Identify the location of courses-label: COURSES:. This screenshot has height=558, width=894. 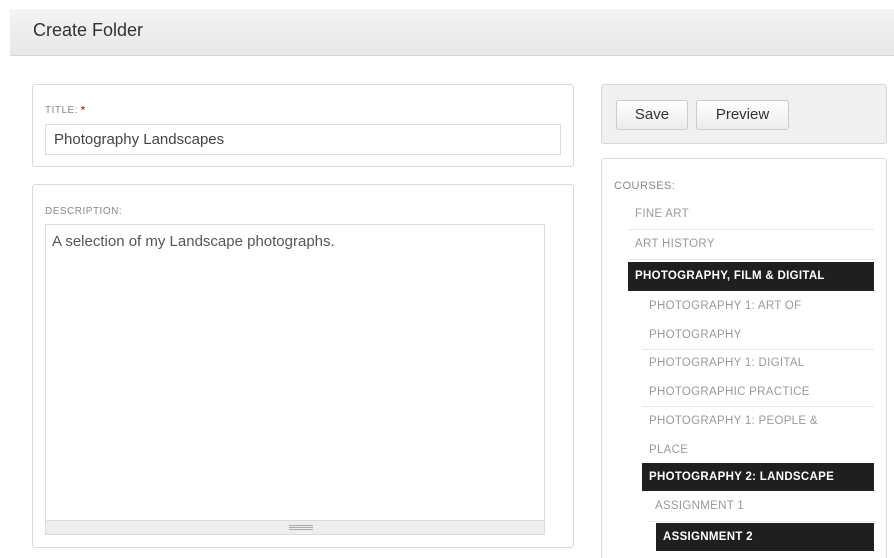
(645, 186).